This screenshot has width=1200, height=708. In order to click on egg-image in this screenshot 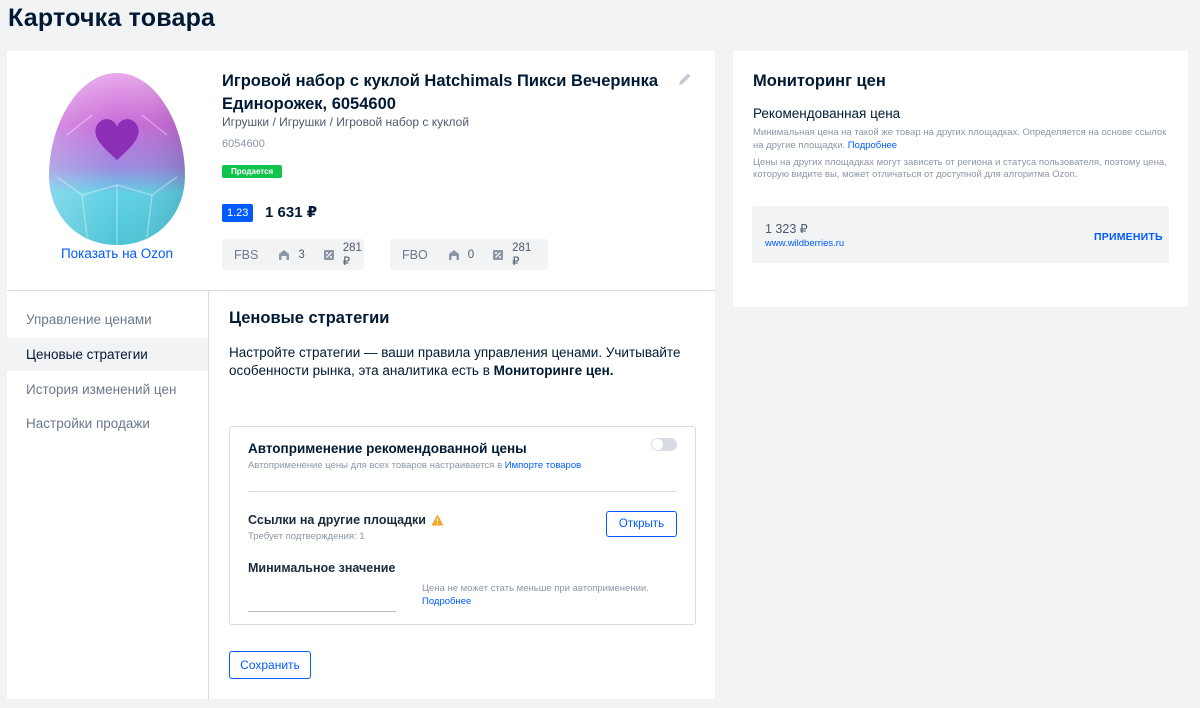, I will do `click(117, 159)`.